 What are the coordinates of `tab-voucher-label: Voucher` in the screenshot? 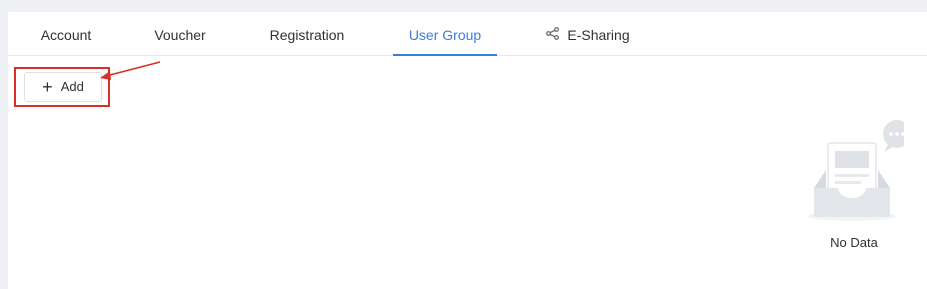 It's located at (180, 35).